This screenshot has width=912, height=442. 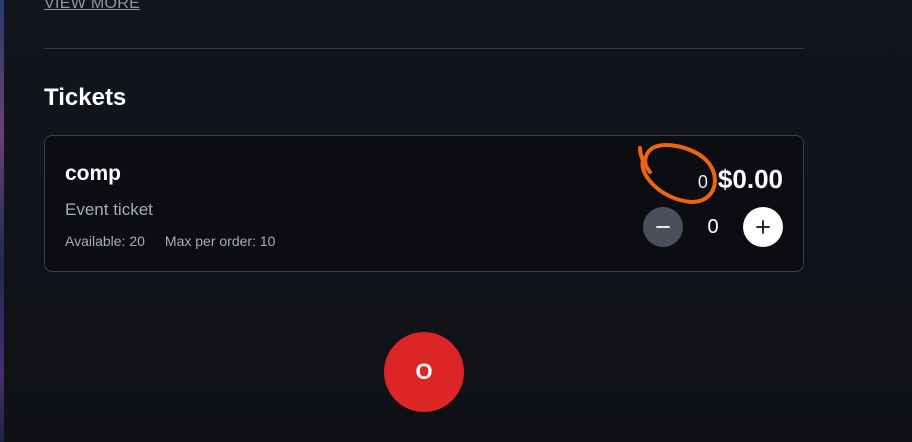 What do you see at coordinates (105, 241) in the screenshot?
I see `available-count: Available: 20` at bounding box center [105, 241].